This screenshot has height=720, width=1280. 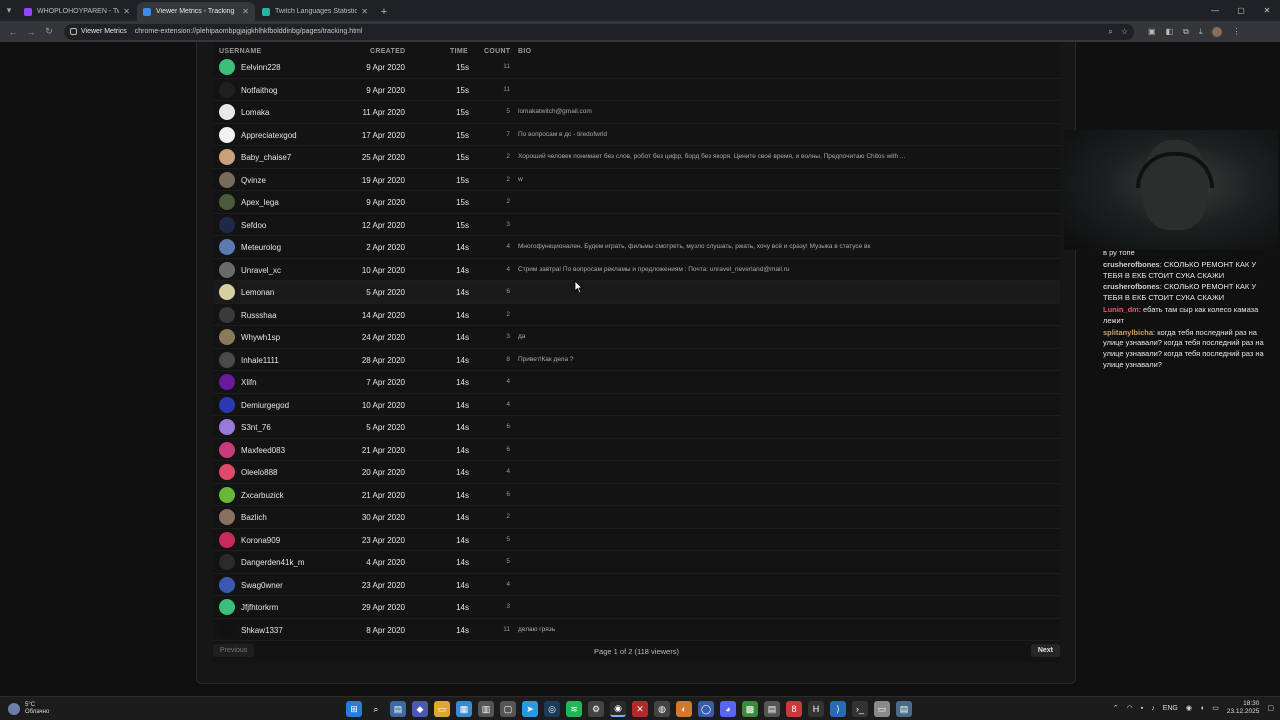 I want to click on username-cell: Lemonan, so click(x=257, y=292).